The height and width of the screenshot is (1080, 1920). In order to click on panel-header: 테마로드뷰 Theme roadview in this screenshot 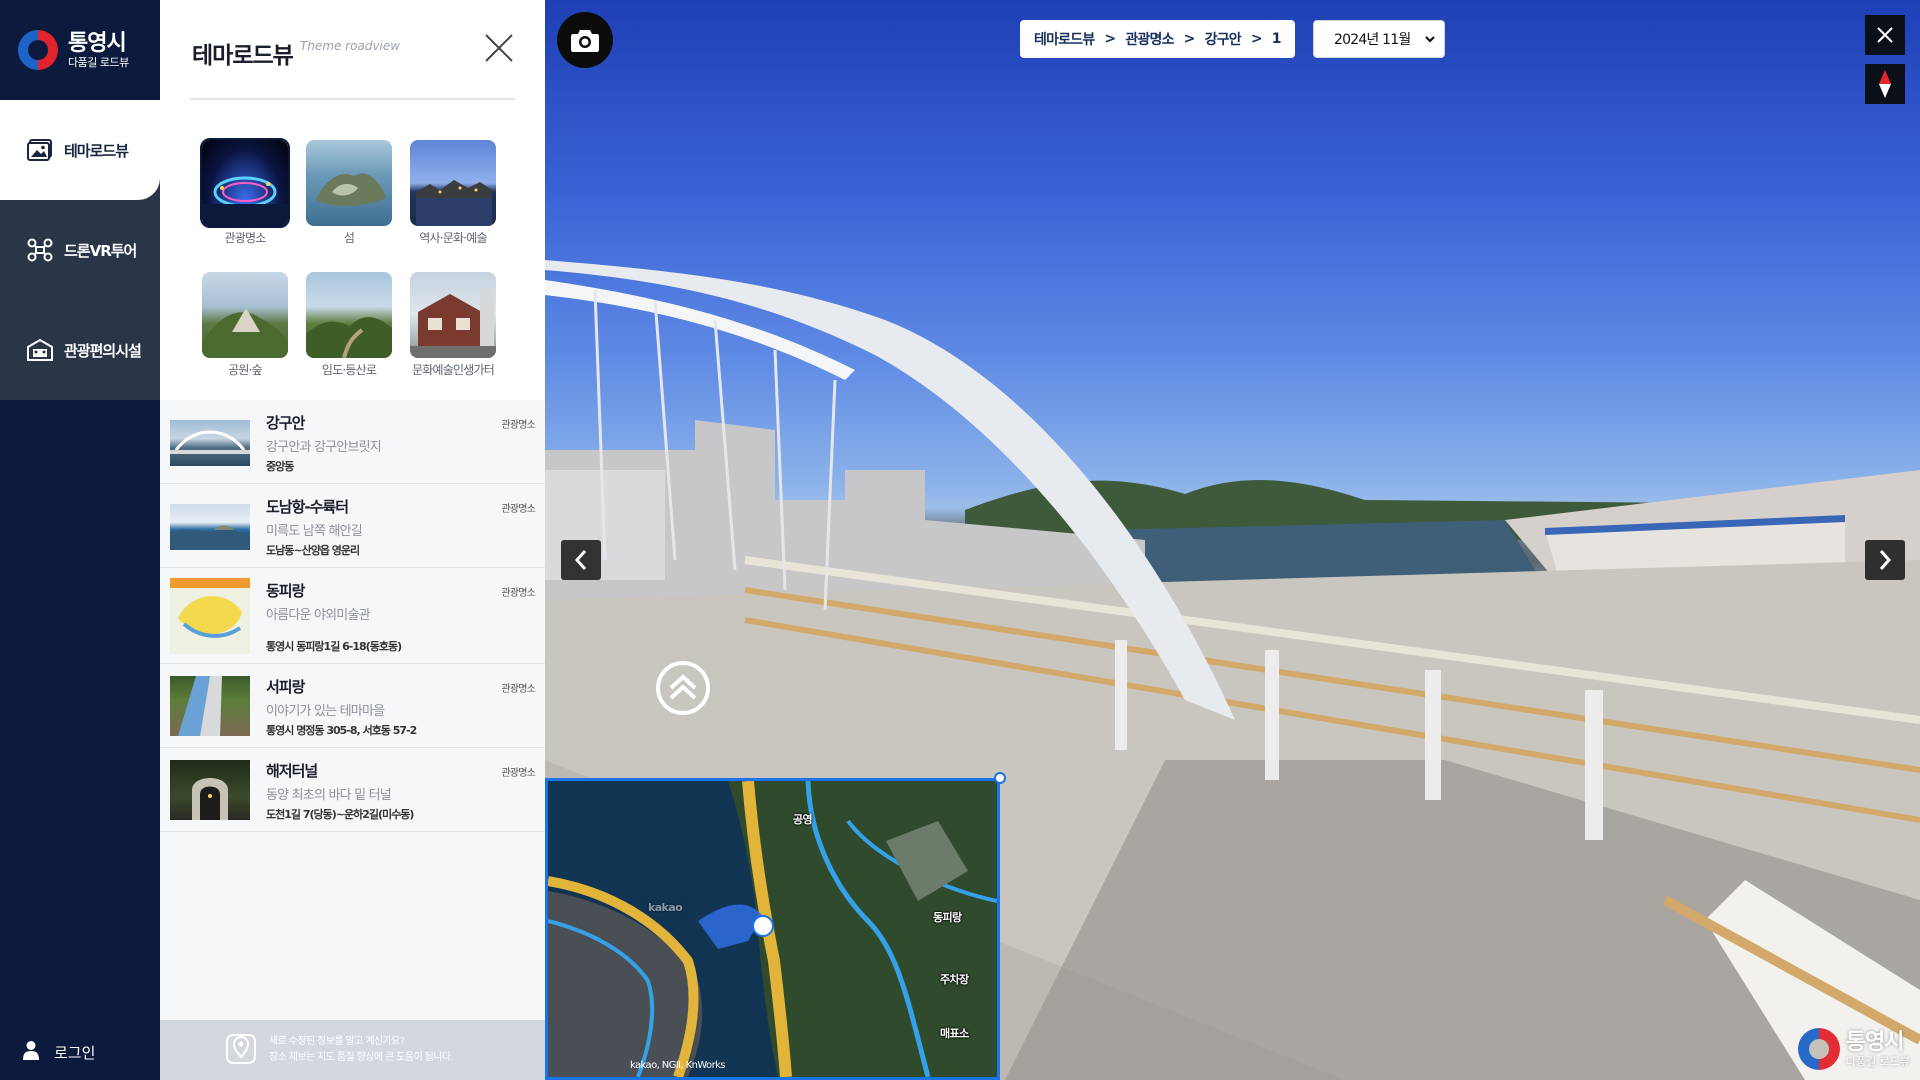, I will do `click(352, 62)`.